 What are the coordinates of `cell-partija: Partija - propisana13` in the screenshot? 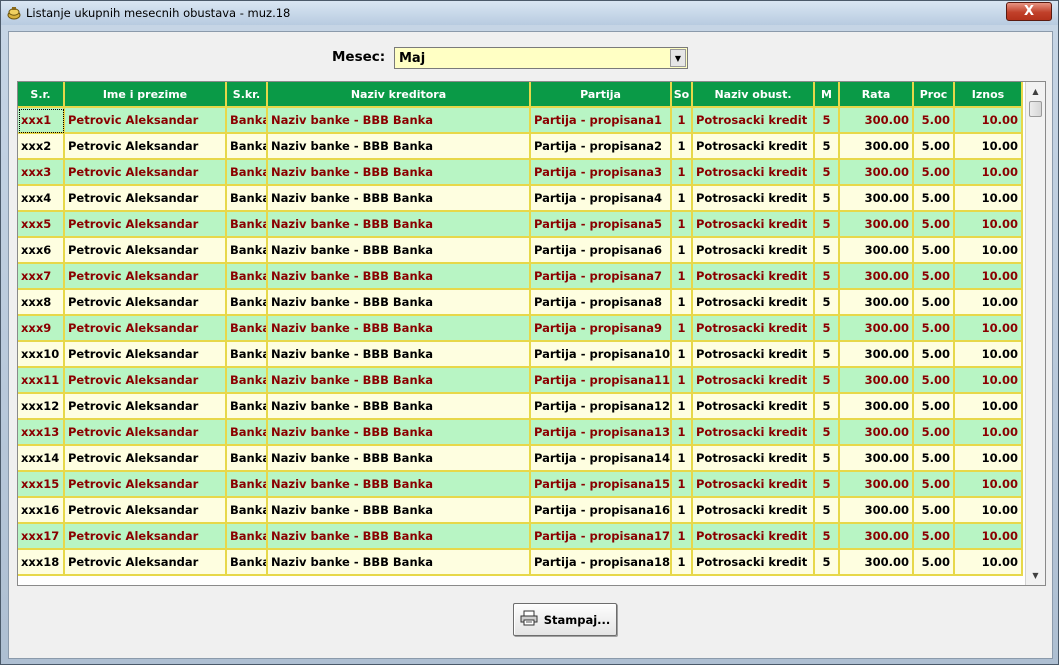 It's located at (601, 433).